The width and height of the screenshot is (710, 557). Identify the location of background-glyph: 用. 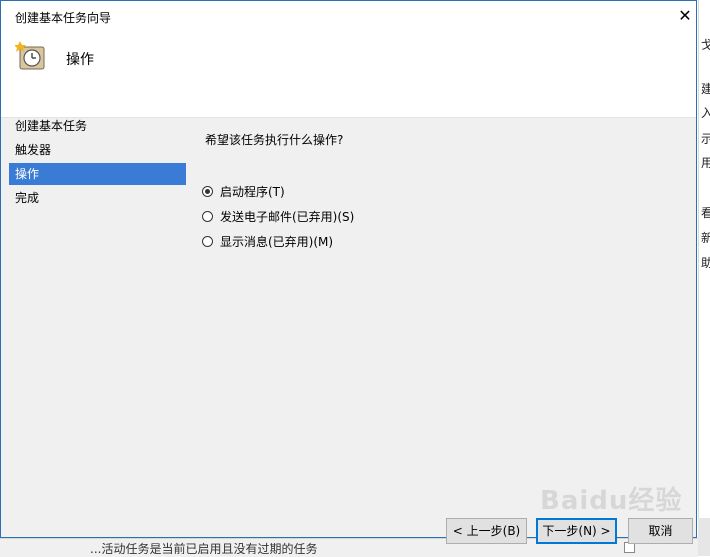
(705, 163).